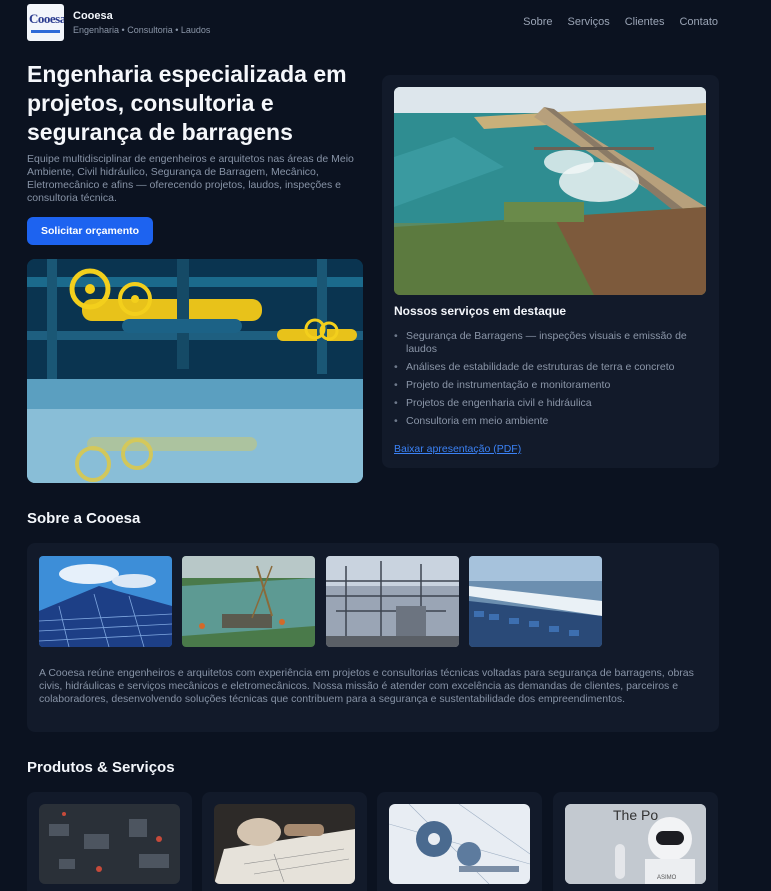 The height and width of the screenshot is (891, 771). Describe the element at coordinates (45, 31) in the screenshot. I see `logo-underline` at that location.